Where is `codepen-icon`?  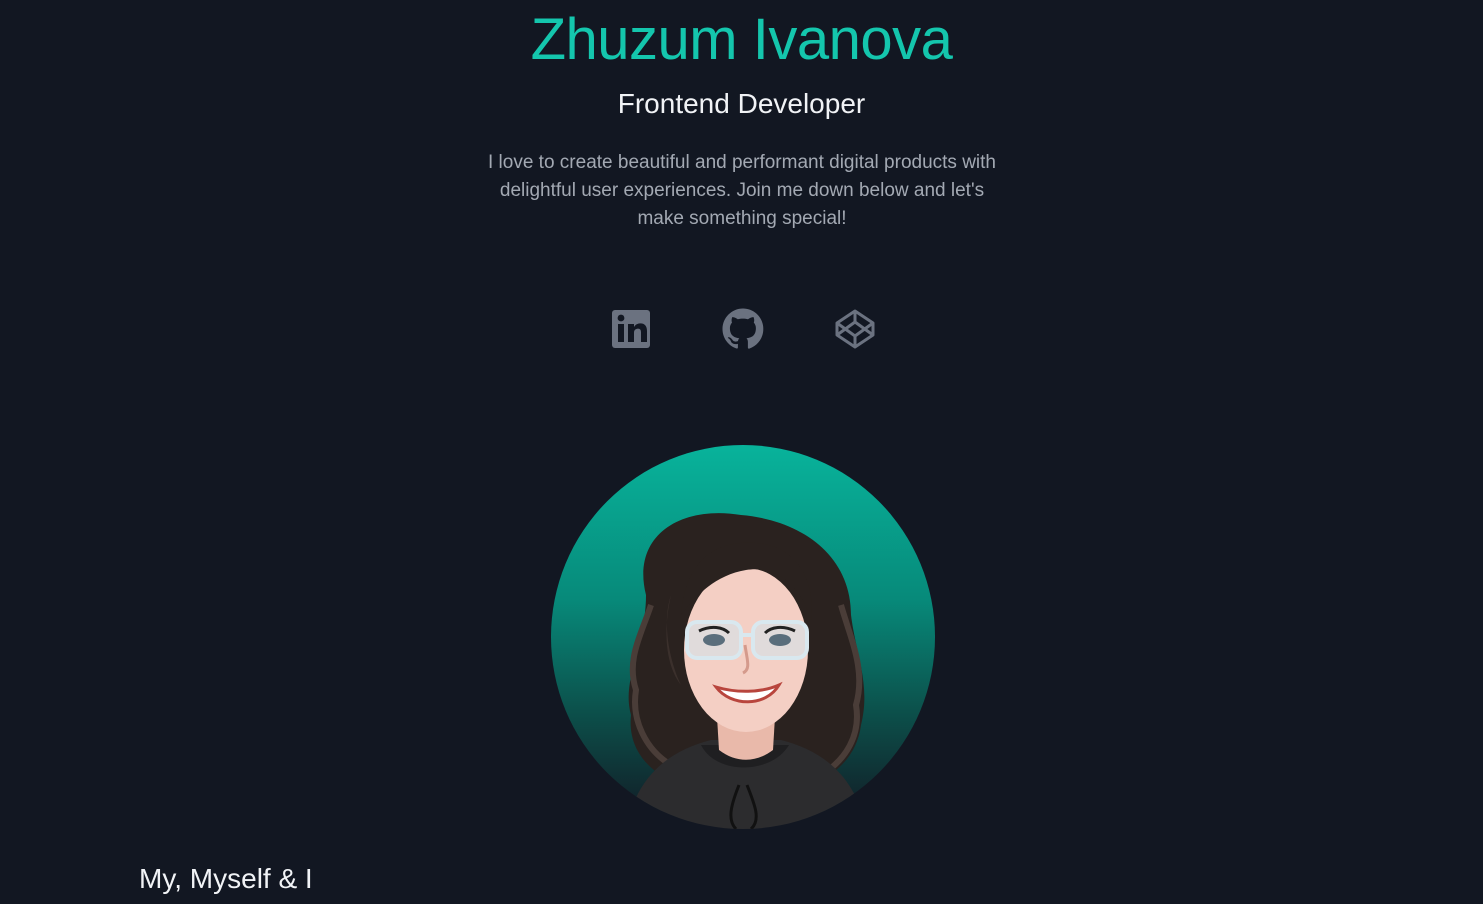
codepen-icon is located at coordinates (855, 329).